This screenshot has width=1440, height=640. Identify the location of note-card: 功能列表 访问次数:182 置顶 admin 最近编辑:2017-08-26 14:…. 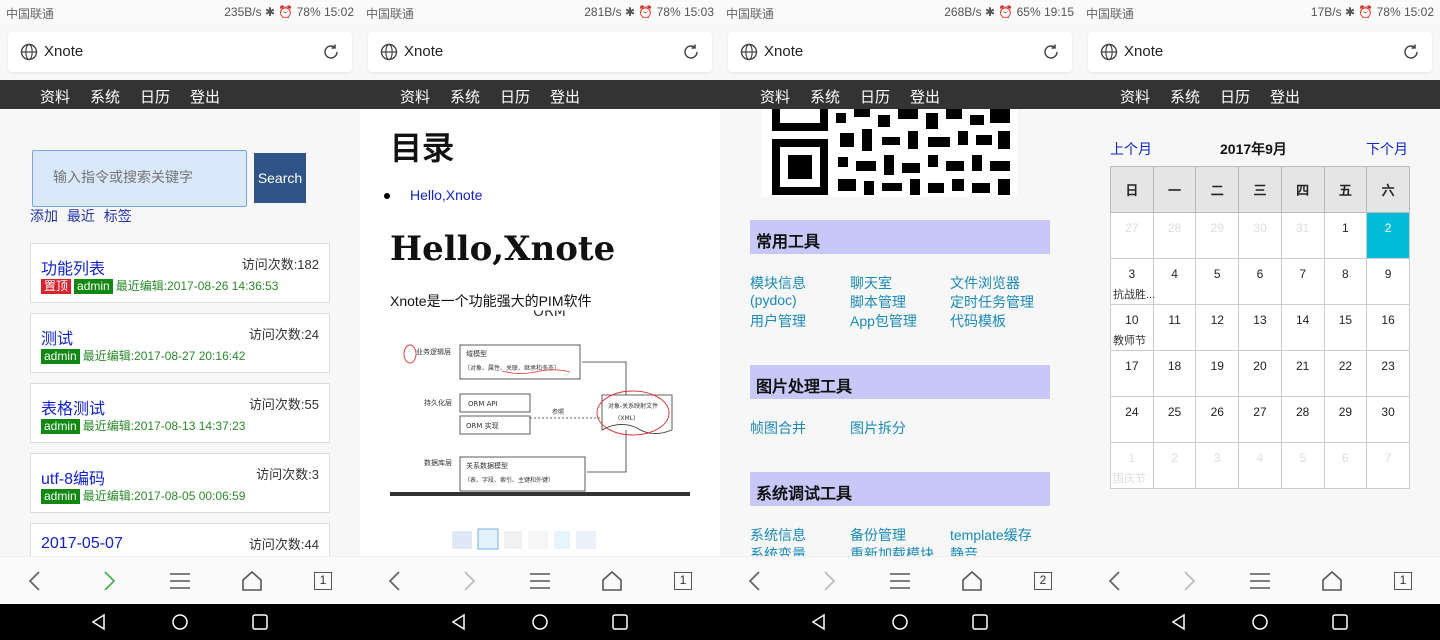
(180, 273).